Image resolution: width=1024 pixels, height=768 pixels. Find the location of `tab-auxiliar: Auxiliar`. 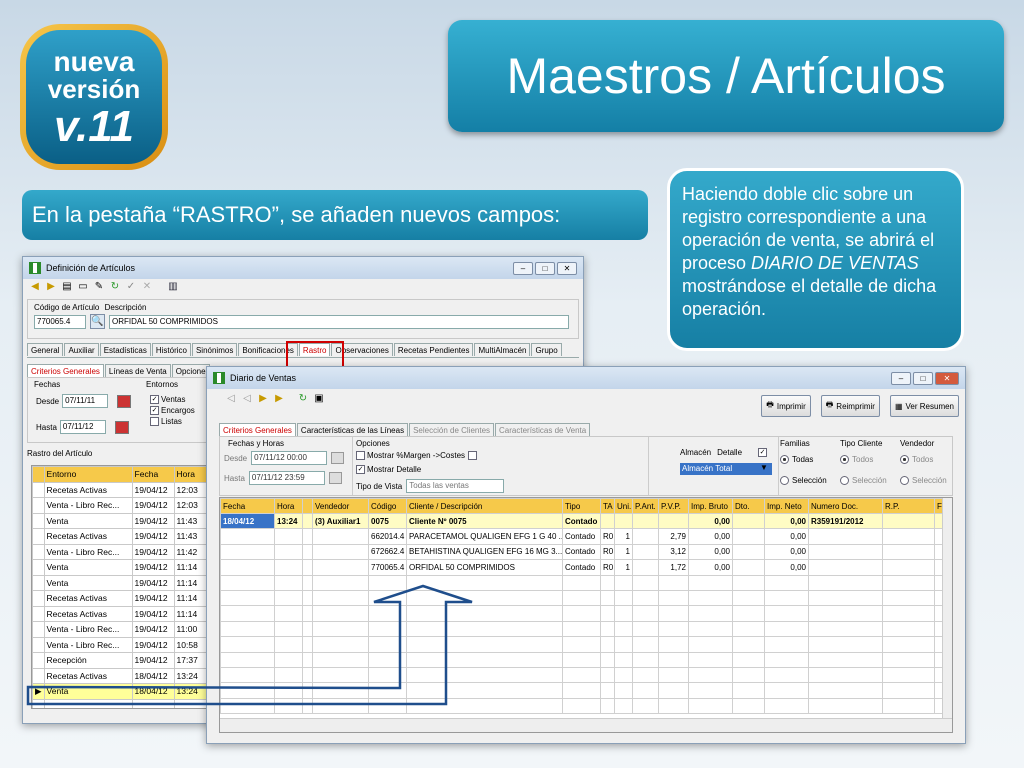

tab-auxiliar: Auxiliar is located at coordinates (81, 349).